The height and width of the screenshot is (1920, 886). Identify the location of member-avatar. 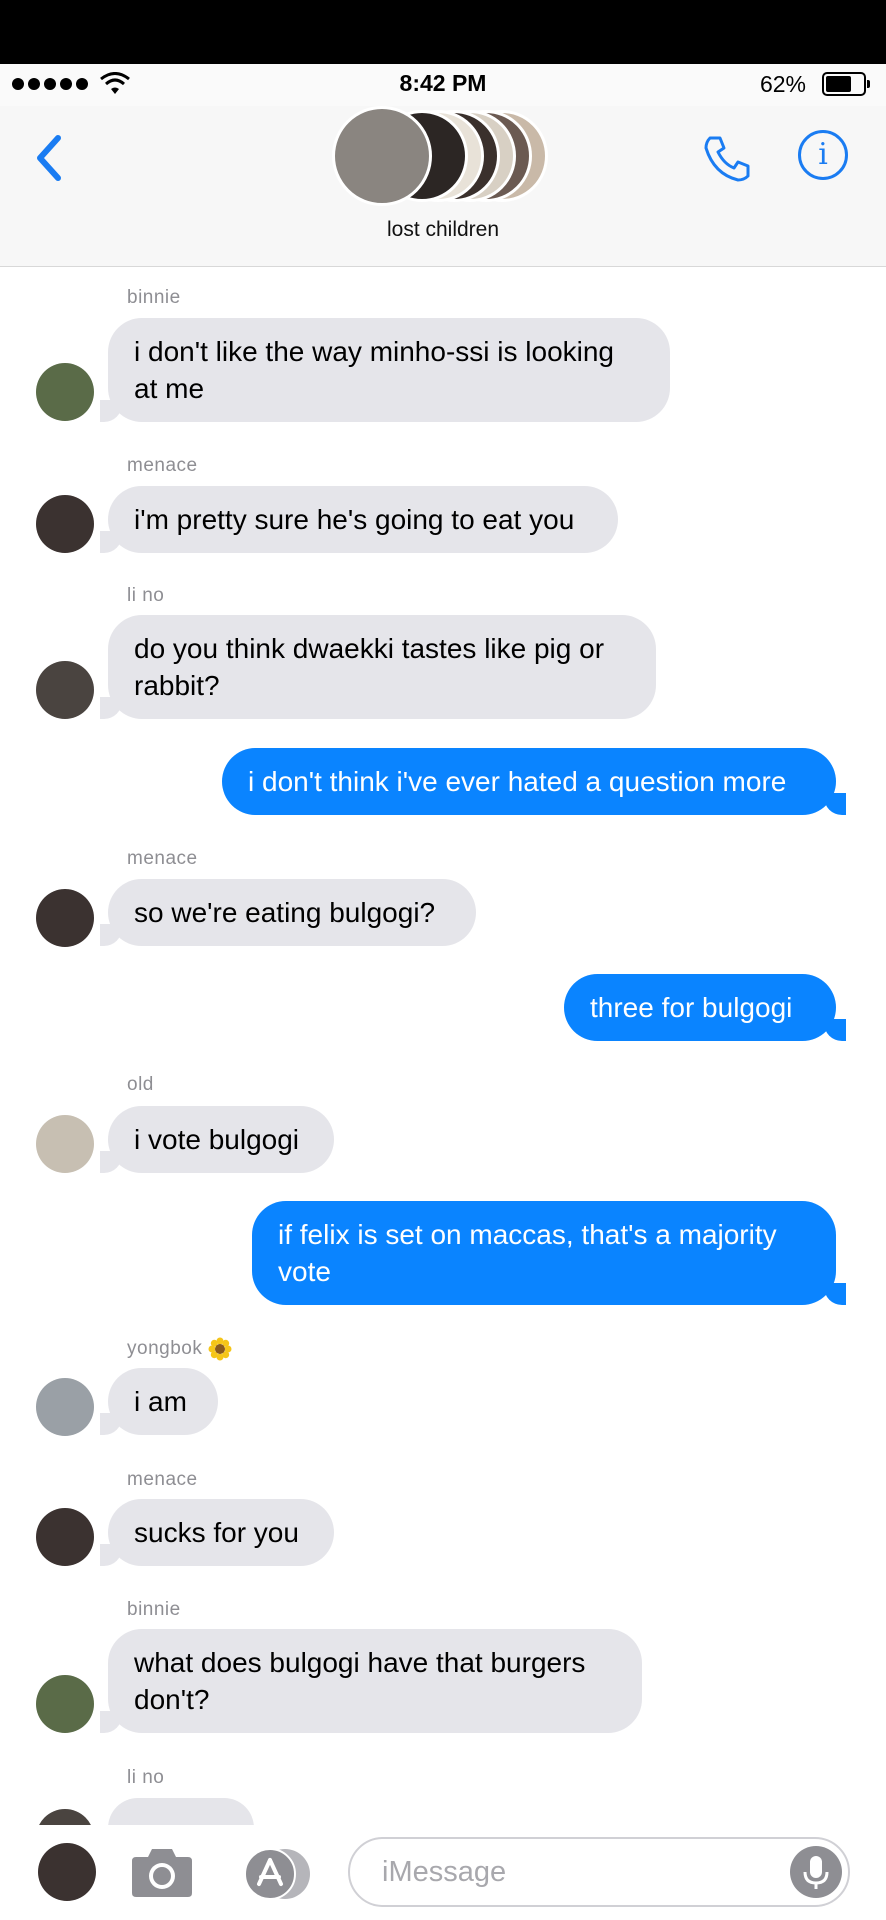
(382, 156).